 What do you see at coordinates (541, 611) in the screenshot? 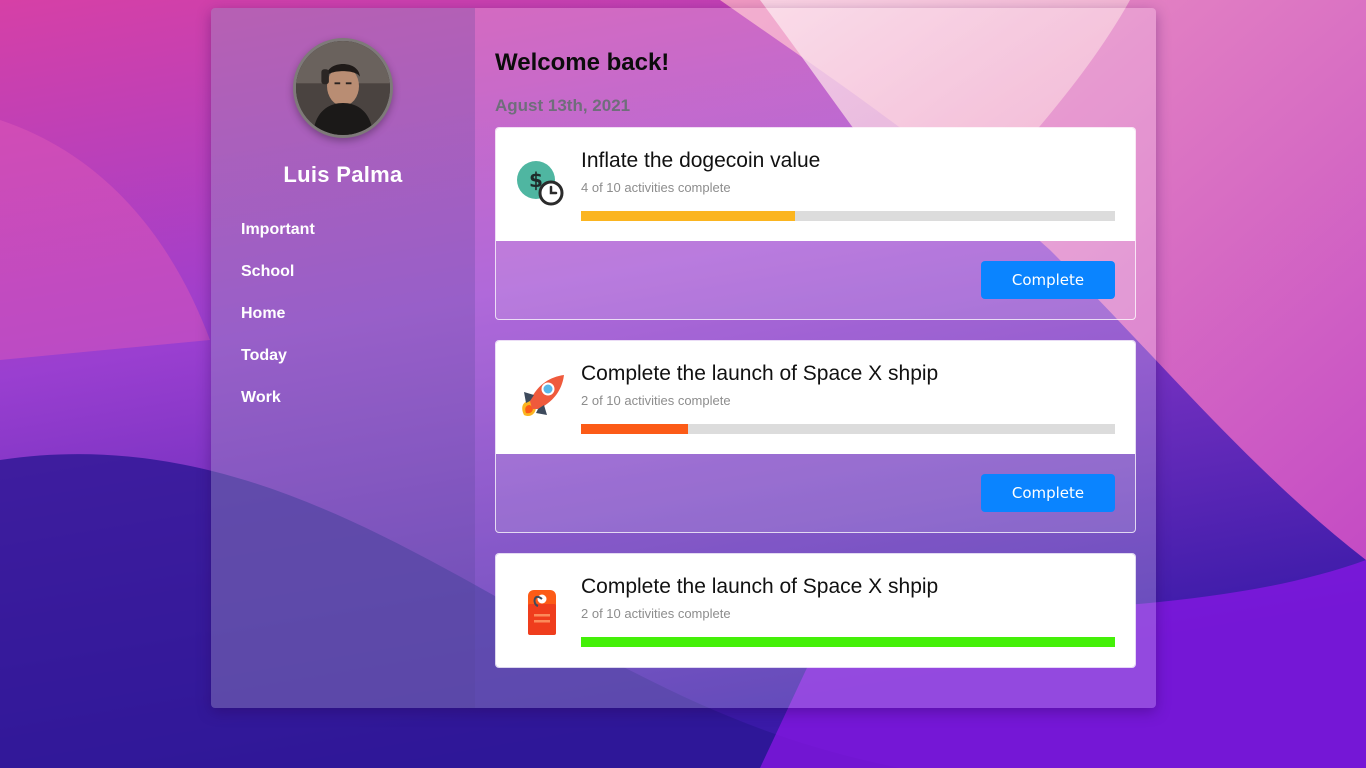
I see `price-tag-icon` at bounding box center [541, 611].